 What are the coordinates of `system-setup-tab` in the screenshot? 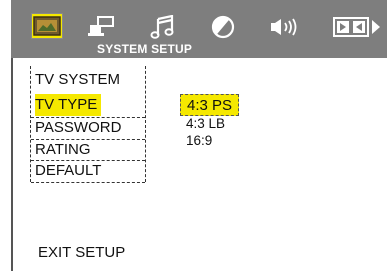 It's located at (47, 26).